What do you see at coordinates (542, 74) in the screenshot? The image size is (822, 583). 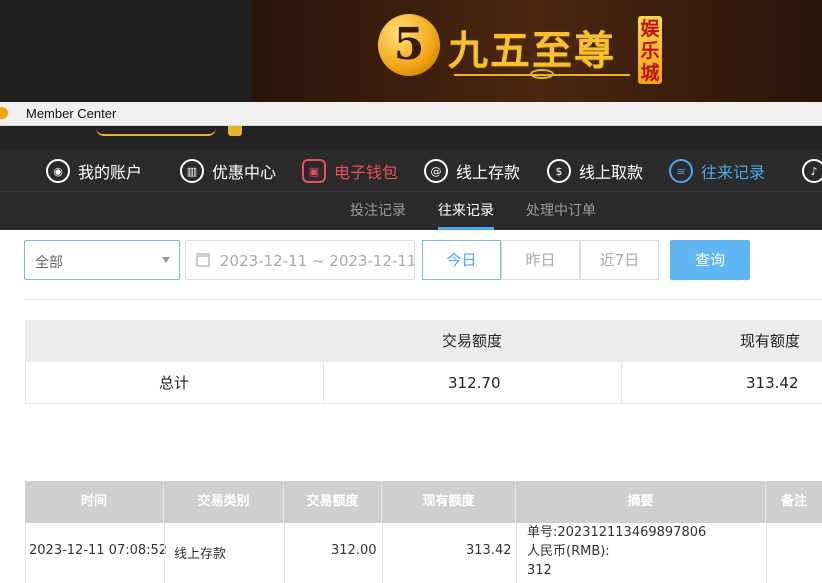 I see `logo-ornament` at bounding box center [542, 74].